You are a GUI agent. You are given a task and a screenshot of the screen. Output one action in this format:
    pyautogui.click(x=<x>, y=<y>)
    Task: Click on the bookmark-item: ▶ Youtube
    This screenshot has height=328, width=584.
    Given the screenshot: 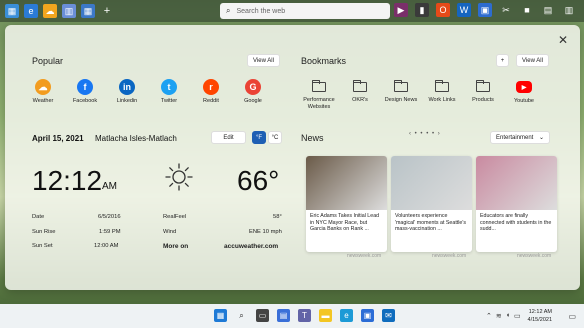 What is the action you would take?
    pyautogui.click(x=524, y=92)
    